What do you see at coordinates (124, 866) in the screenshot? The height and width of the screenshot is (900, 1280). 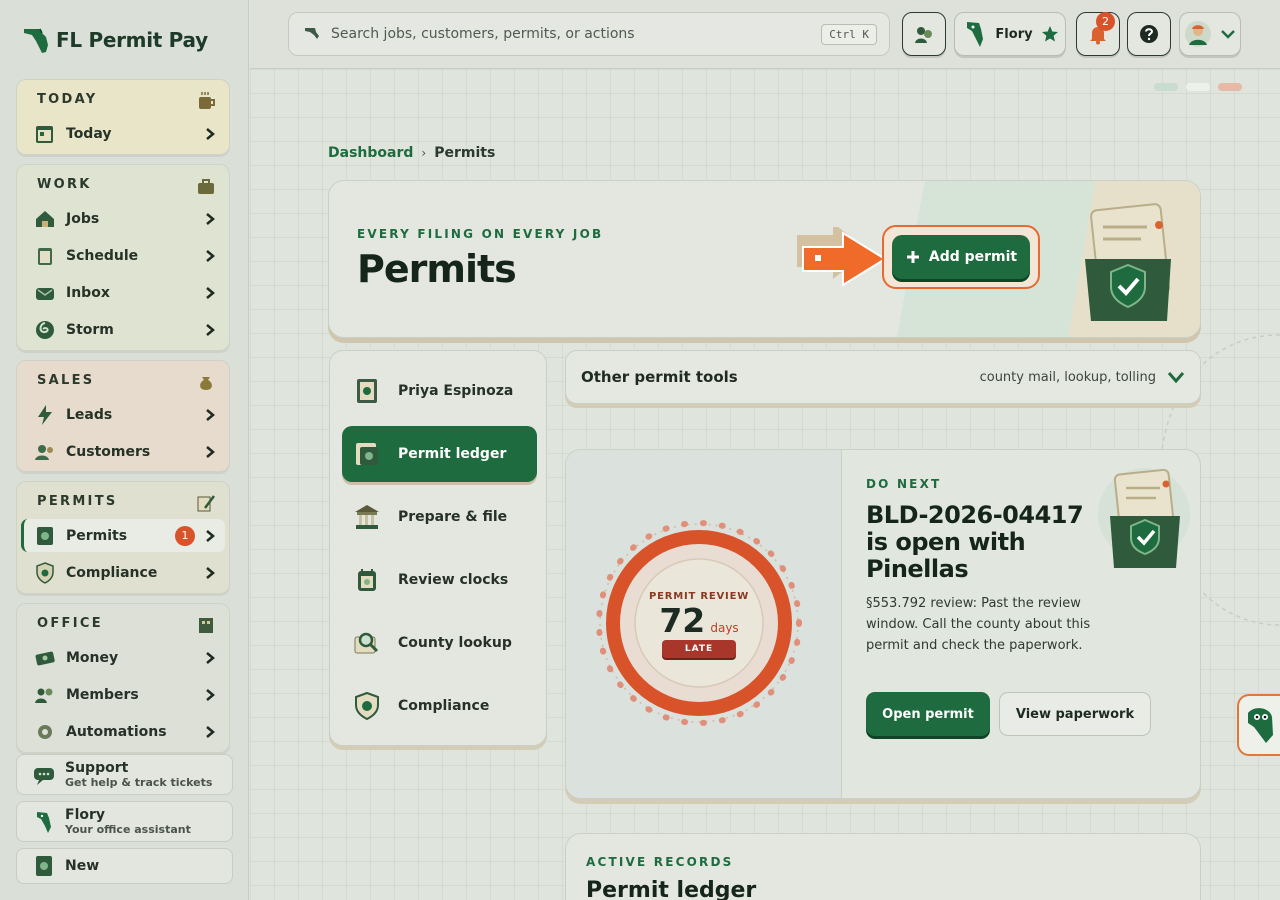 I see `new-card: New` at bounding box center [124, 866].